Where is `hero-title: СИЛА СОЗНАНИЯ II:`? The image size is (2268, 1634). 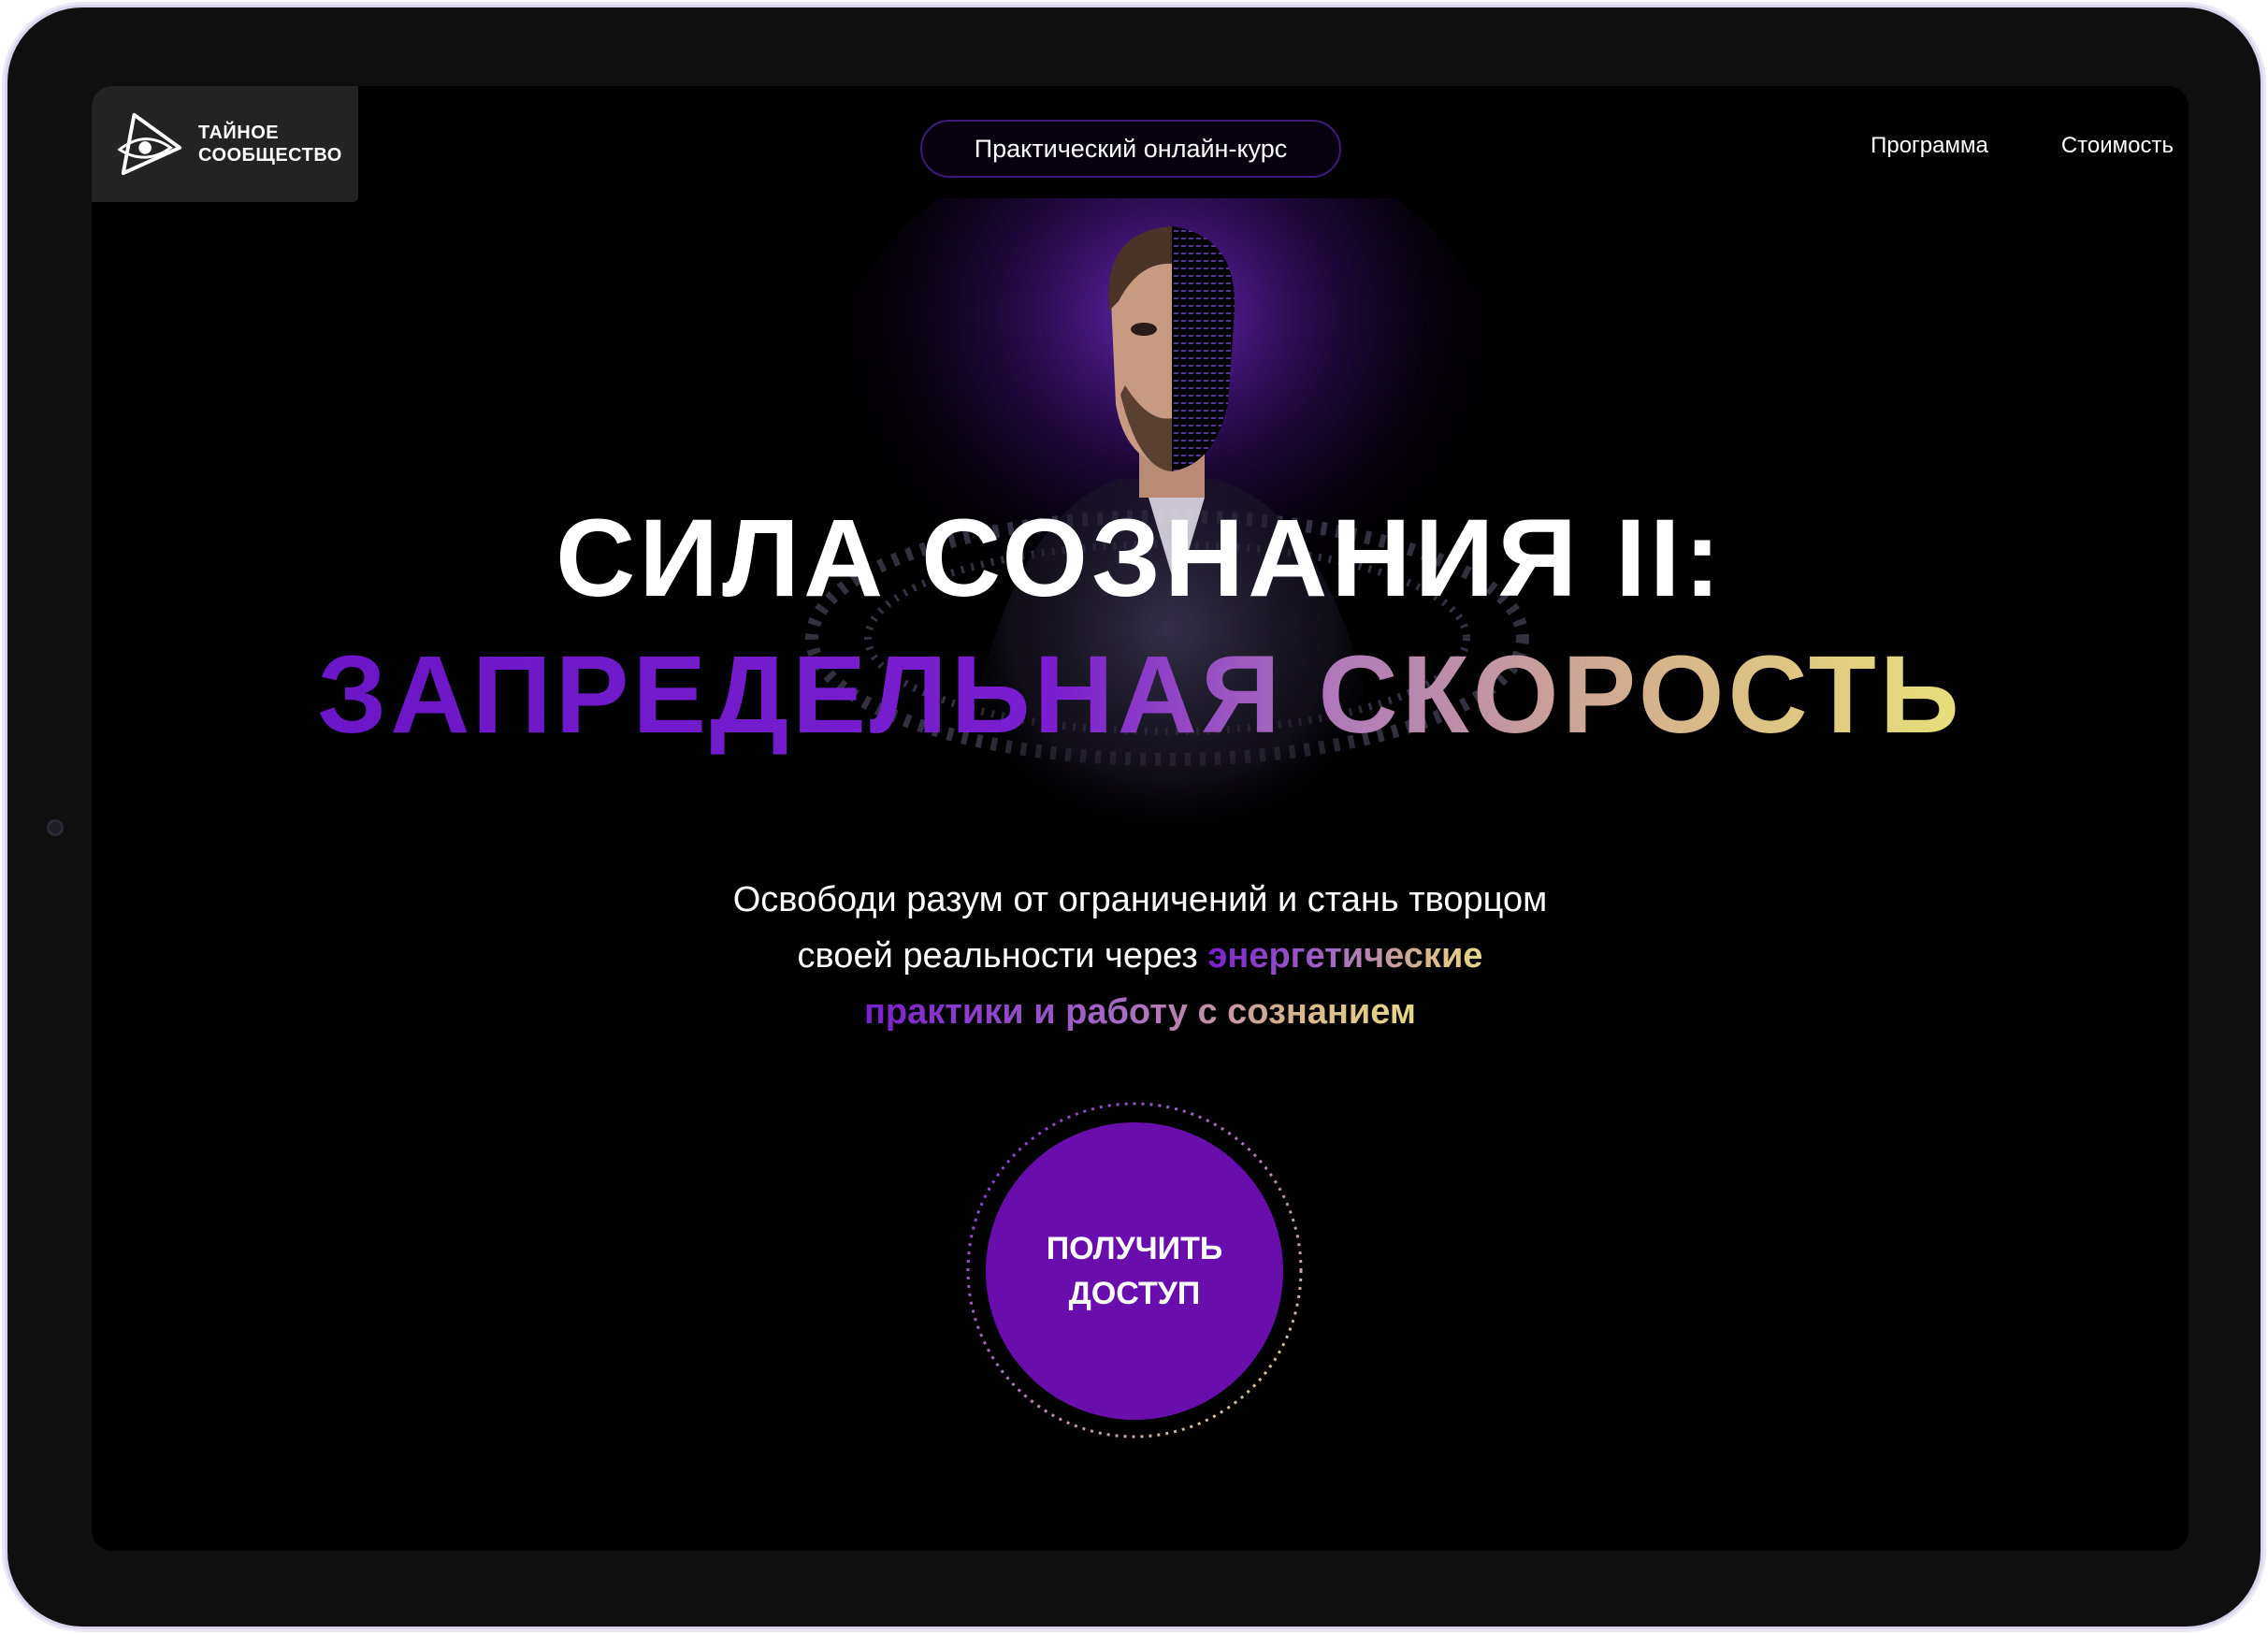 hero-title: СИЛА СОЗНАНИЯ II: is located at coordinates (1140, 558).